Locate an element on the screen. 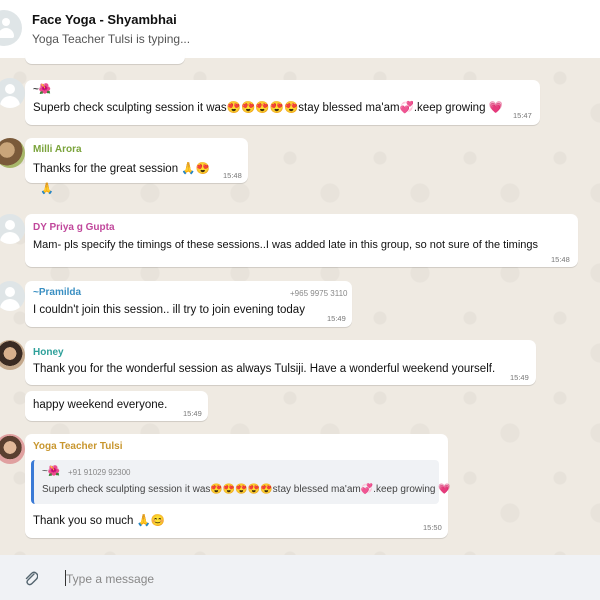  message-time: 15:50 is located at coordinates (432, 527).